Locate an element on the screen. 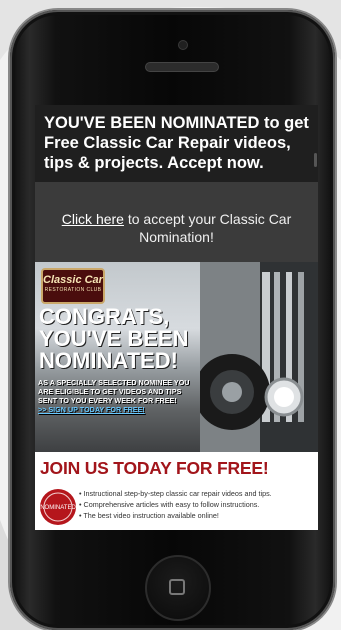 The height and width of the screenshot is (630, 341). camera-icon is located at coordinates (183, 45).